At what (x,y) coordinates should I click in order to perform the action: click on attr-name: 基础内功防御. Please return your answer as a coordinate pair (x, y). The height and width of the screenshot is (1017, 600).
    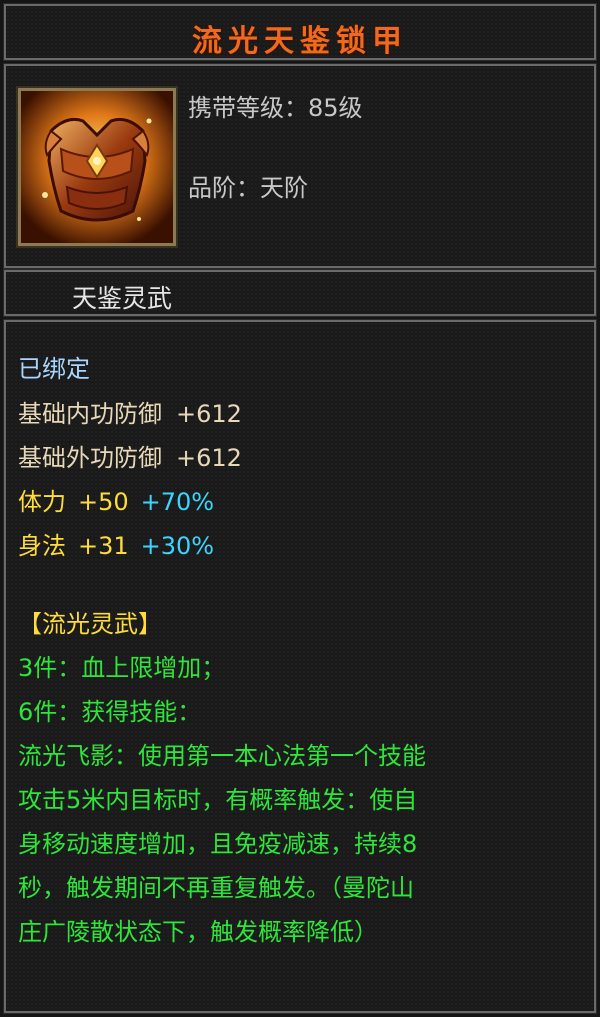
    Looking at the image, I should click on (90, 414).